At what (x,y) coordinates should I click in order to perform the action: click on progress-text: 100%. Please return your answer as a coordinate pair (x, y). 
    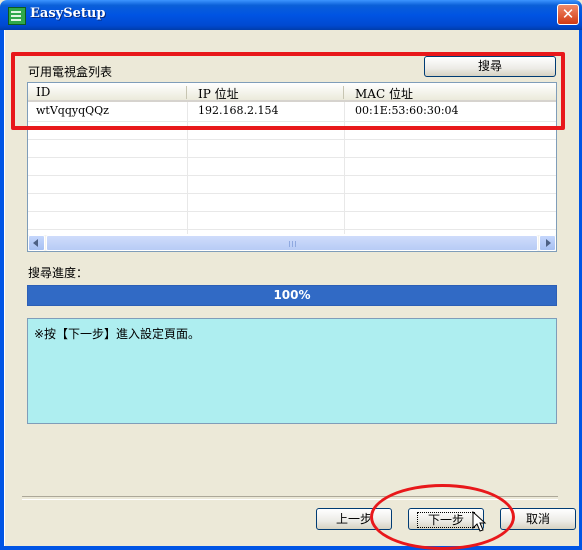
    Looking at the image, I should click on (292, 295).